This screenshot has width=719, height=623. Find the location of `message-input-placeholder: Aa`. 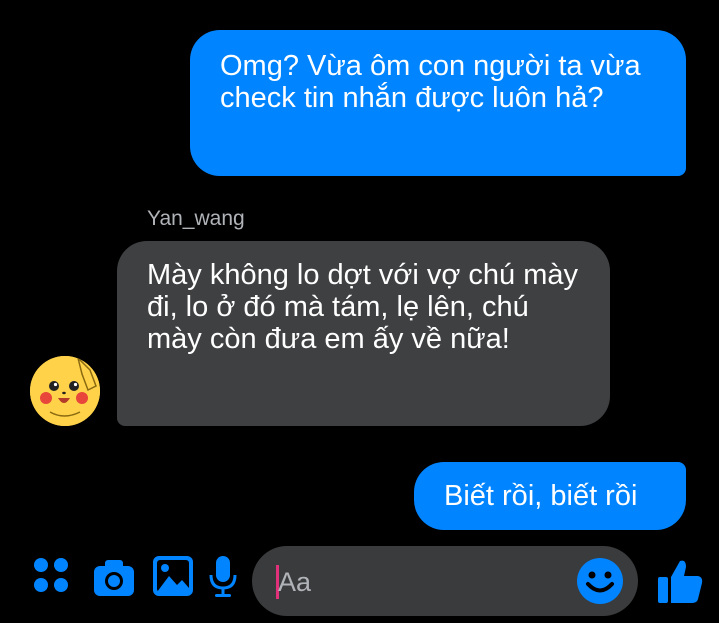

message-input-placeholder: Aa is located at coordinates (295, 582).